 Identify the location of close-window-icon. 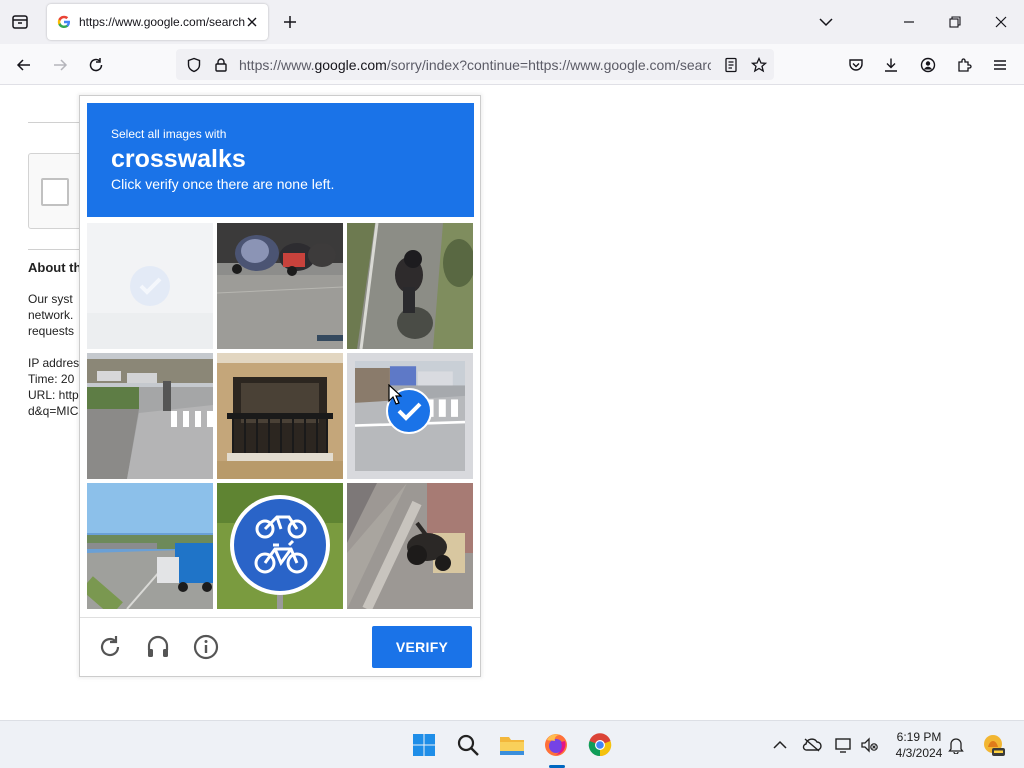
(1001, 22).